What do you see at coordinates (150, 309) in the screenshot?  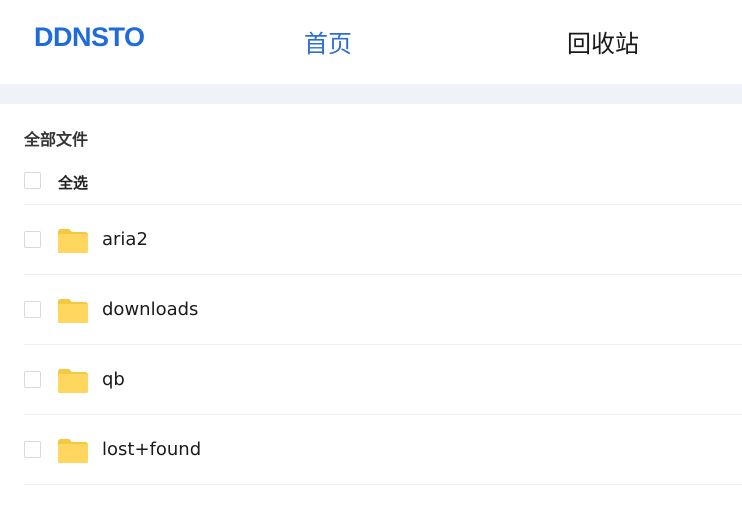 I see `file-name: downloads` at bounding box center [150, 309].